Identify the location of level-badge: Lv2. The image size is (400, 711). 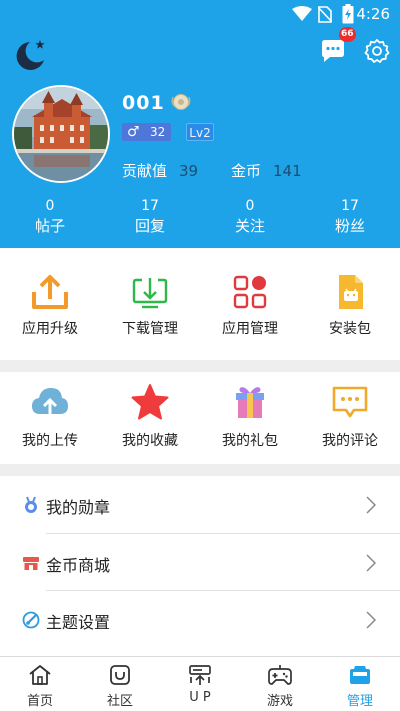
(200, 132).